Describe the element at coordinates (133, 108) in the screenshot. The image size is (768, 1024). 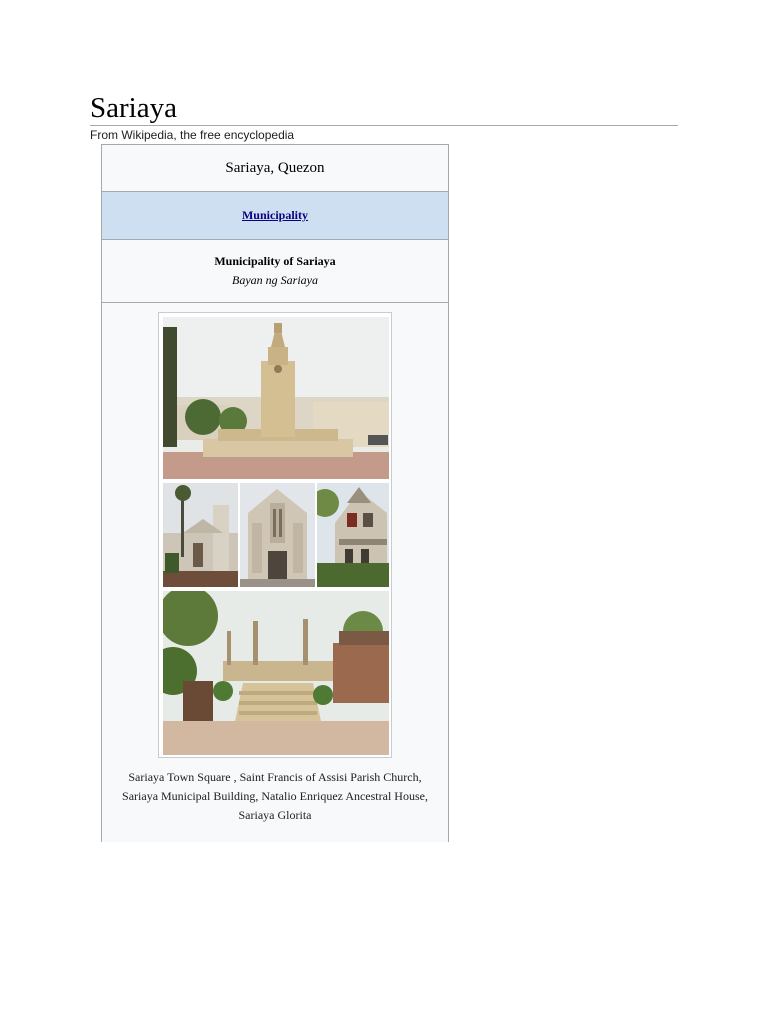
I see `page-title: Sariaya` at that location.